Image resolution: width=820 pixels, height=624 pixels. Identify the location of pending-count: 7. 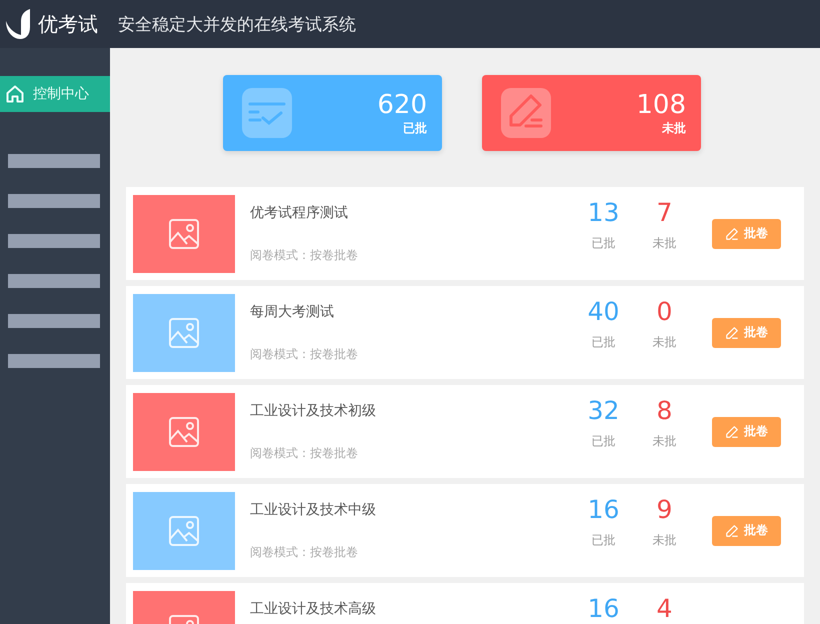
(664, 213).